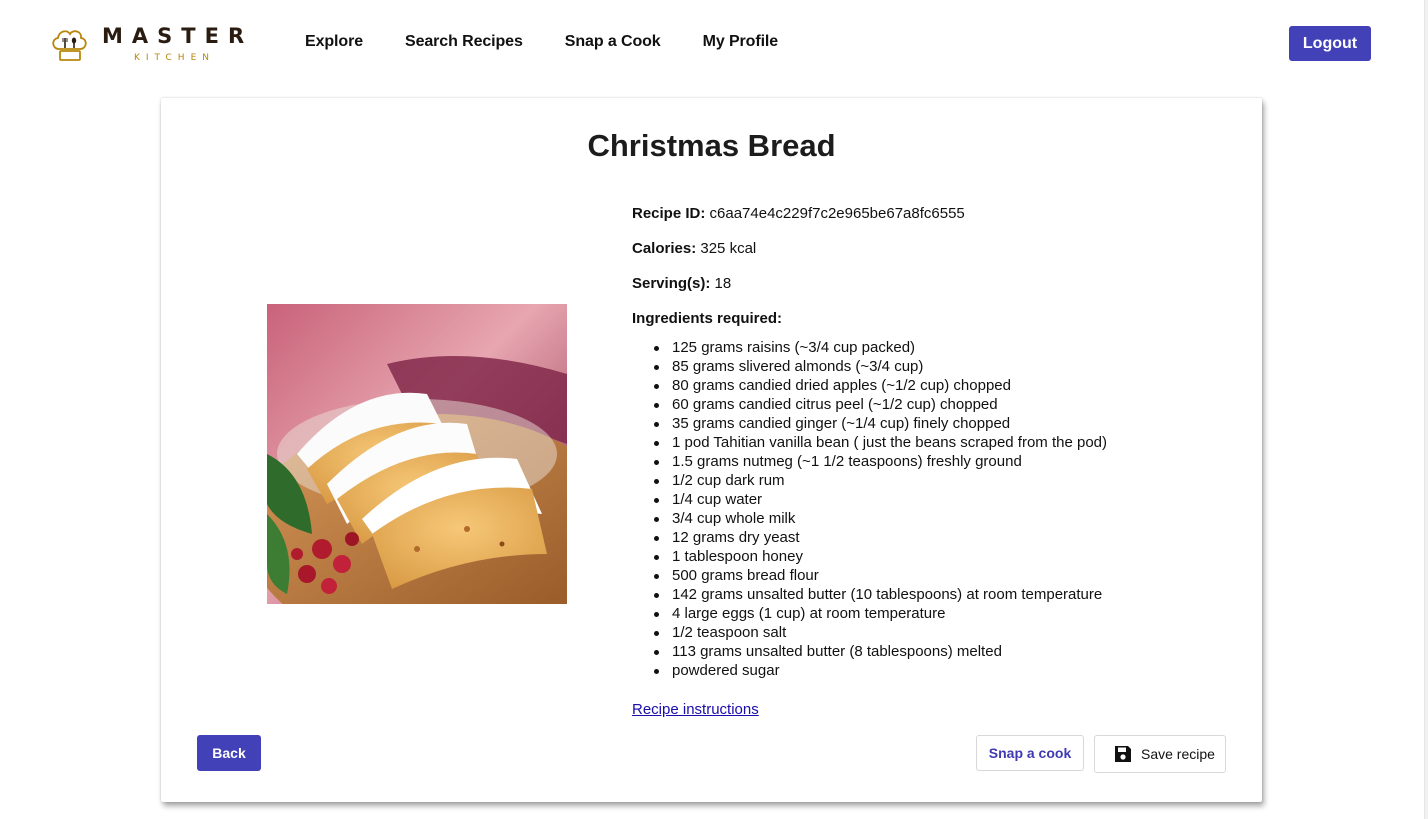 The height and width of the screenshot is (819, 1428). What do you see at coordinates (669, 213) in the screenshot?
I see `recipe-id-label: Recipe ID:` at bounding box center [669, 213].